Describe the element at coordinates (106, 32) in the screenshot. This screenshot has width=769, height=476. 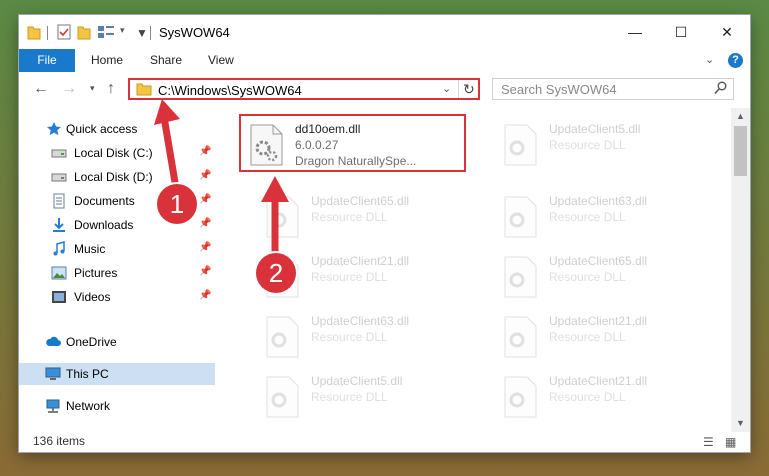
I see `view-options-icon` at that location.